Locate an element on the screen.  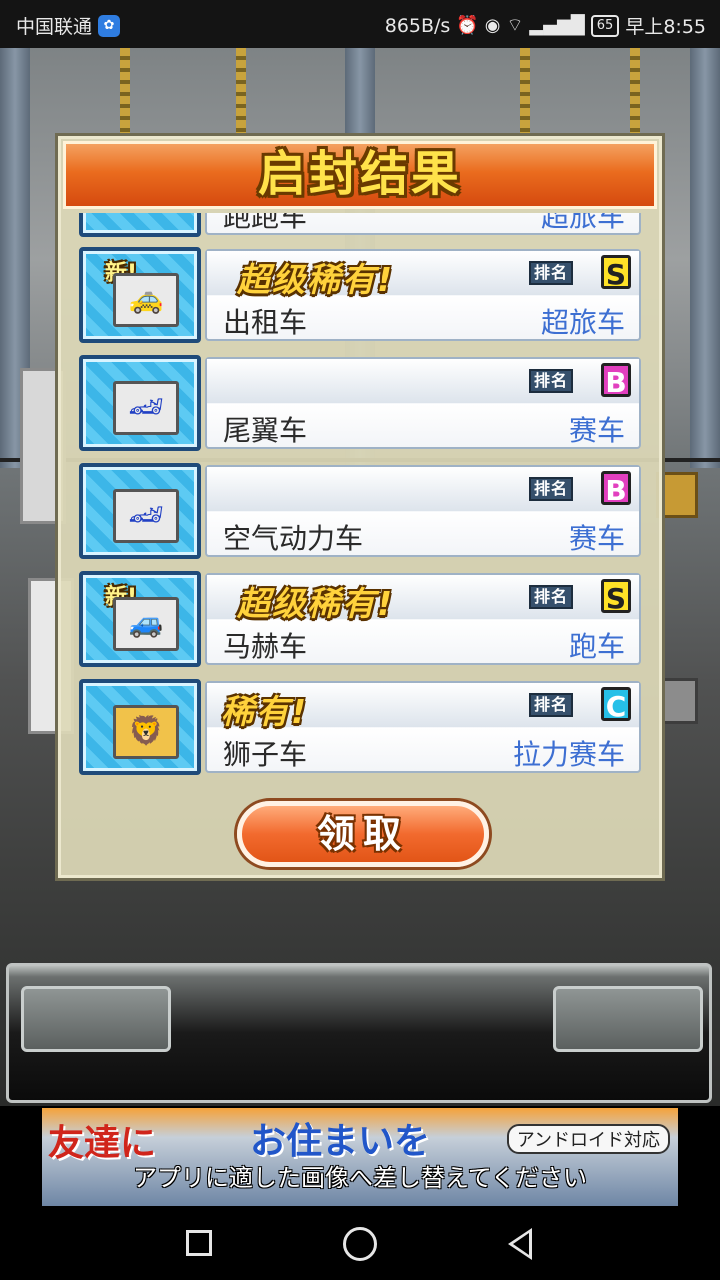
console-right-button is located at coordinates (628, 1019).